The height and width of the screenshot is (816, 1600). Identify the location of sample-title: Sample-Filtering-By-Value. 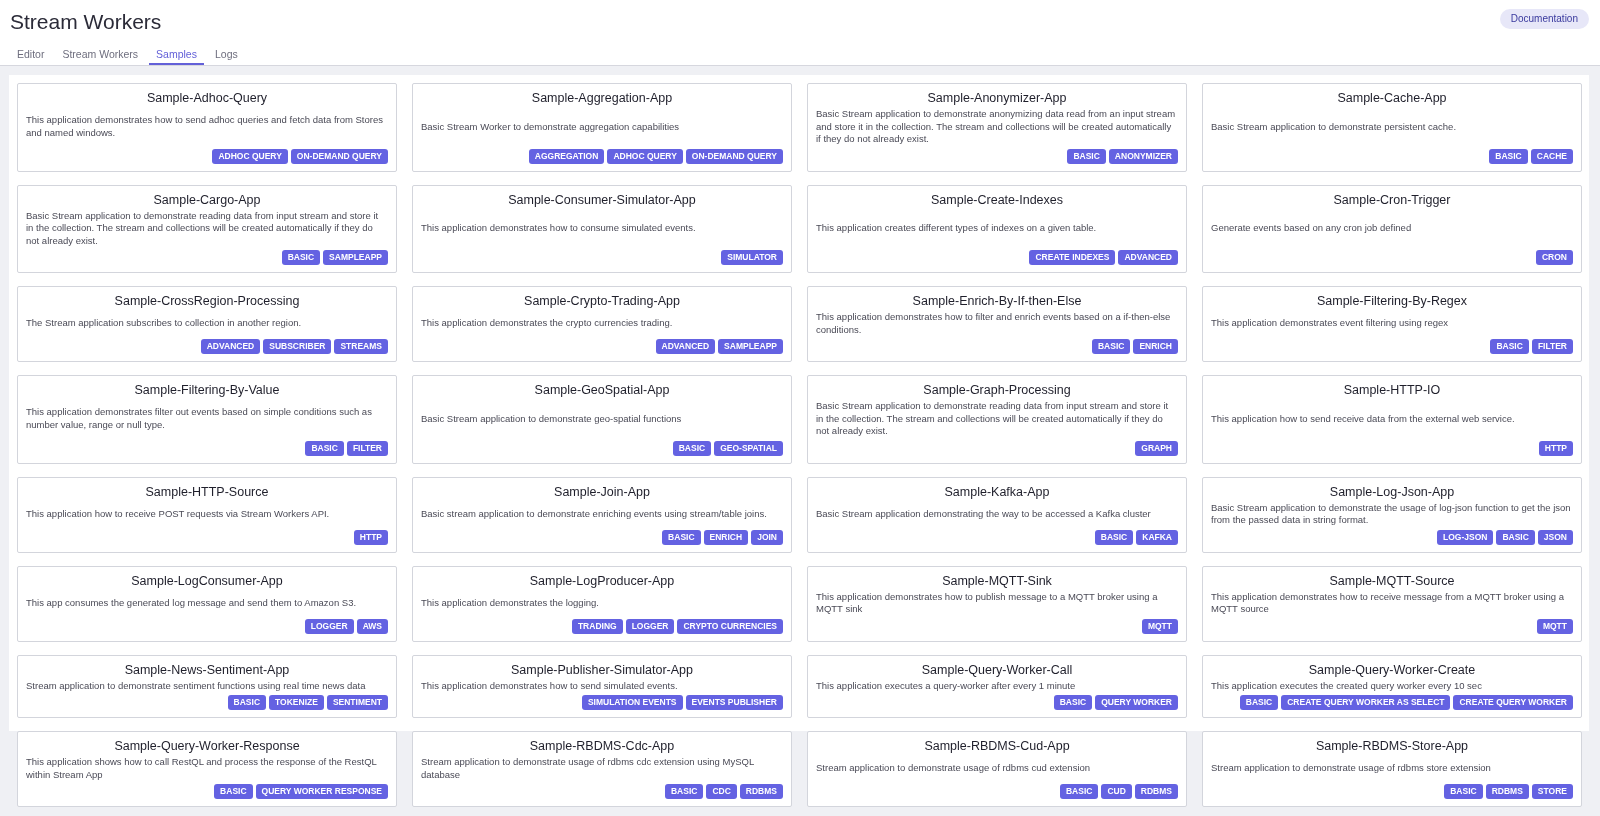
(207, 390).